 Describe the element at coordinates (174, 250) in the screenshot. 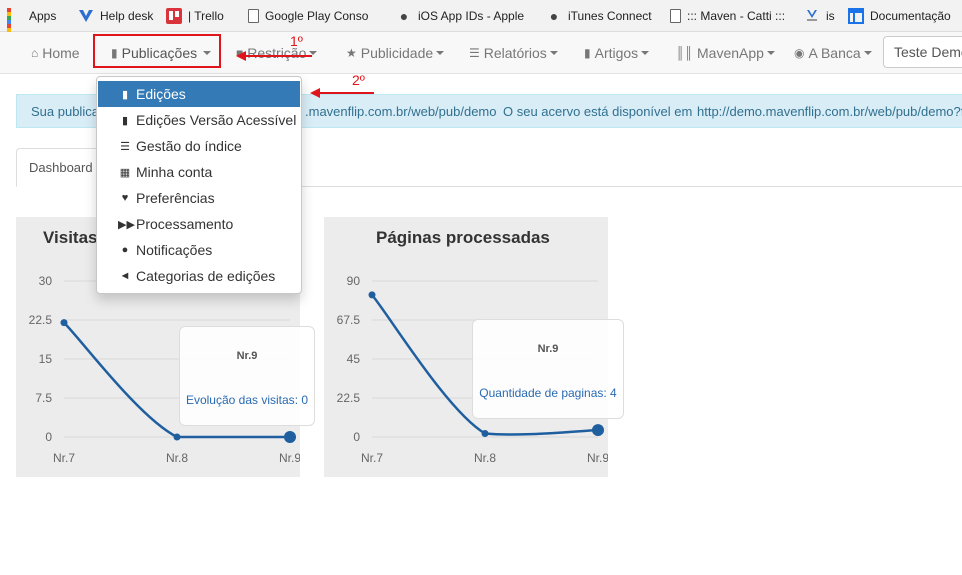

I see `menu-item-label: Notificações` at that location.